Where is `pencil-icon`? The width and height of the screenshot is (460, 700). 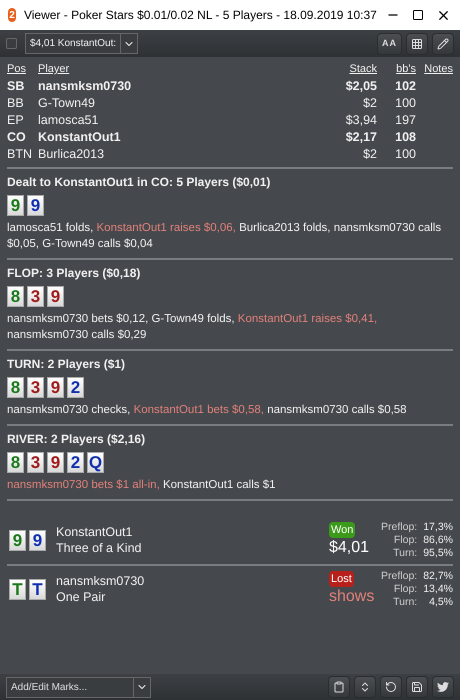 pencil-icon is located at coordinates (443, 44).